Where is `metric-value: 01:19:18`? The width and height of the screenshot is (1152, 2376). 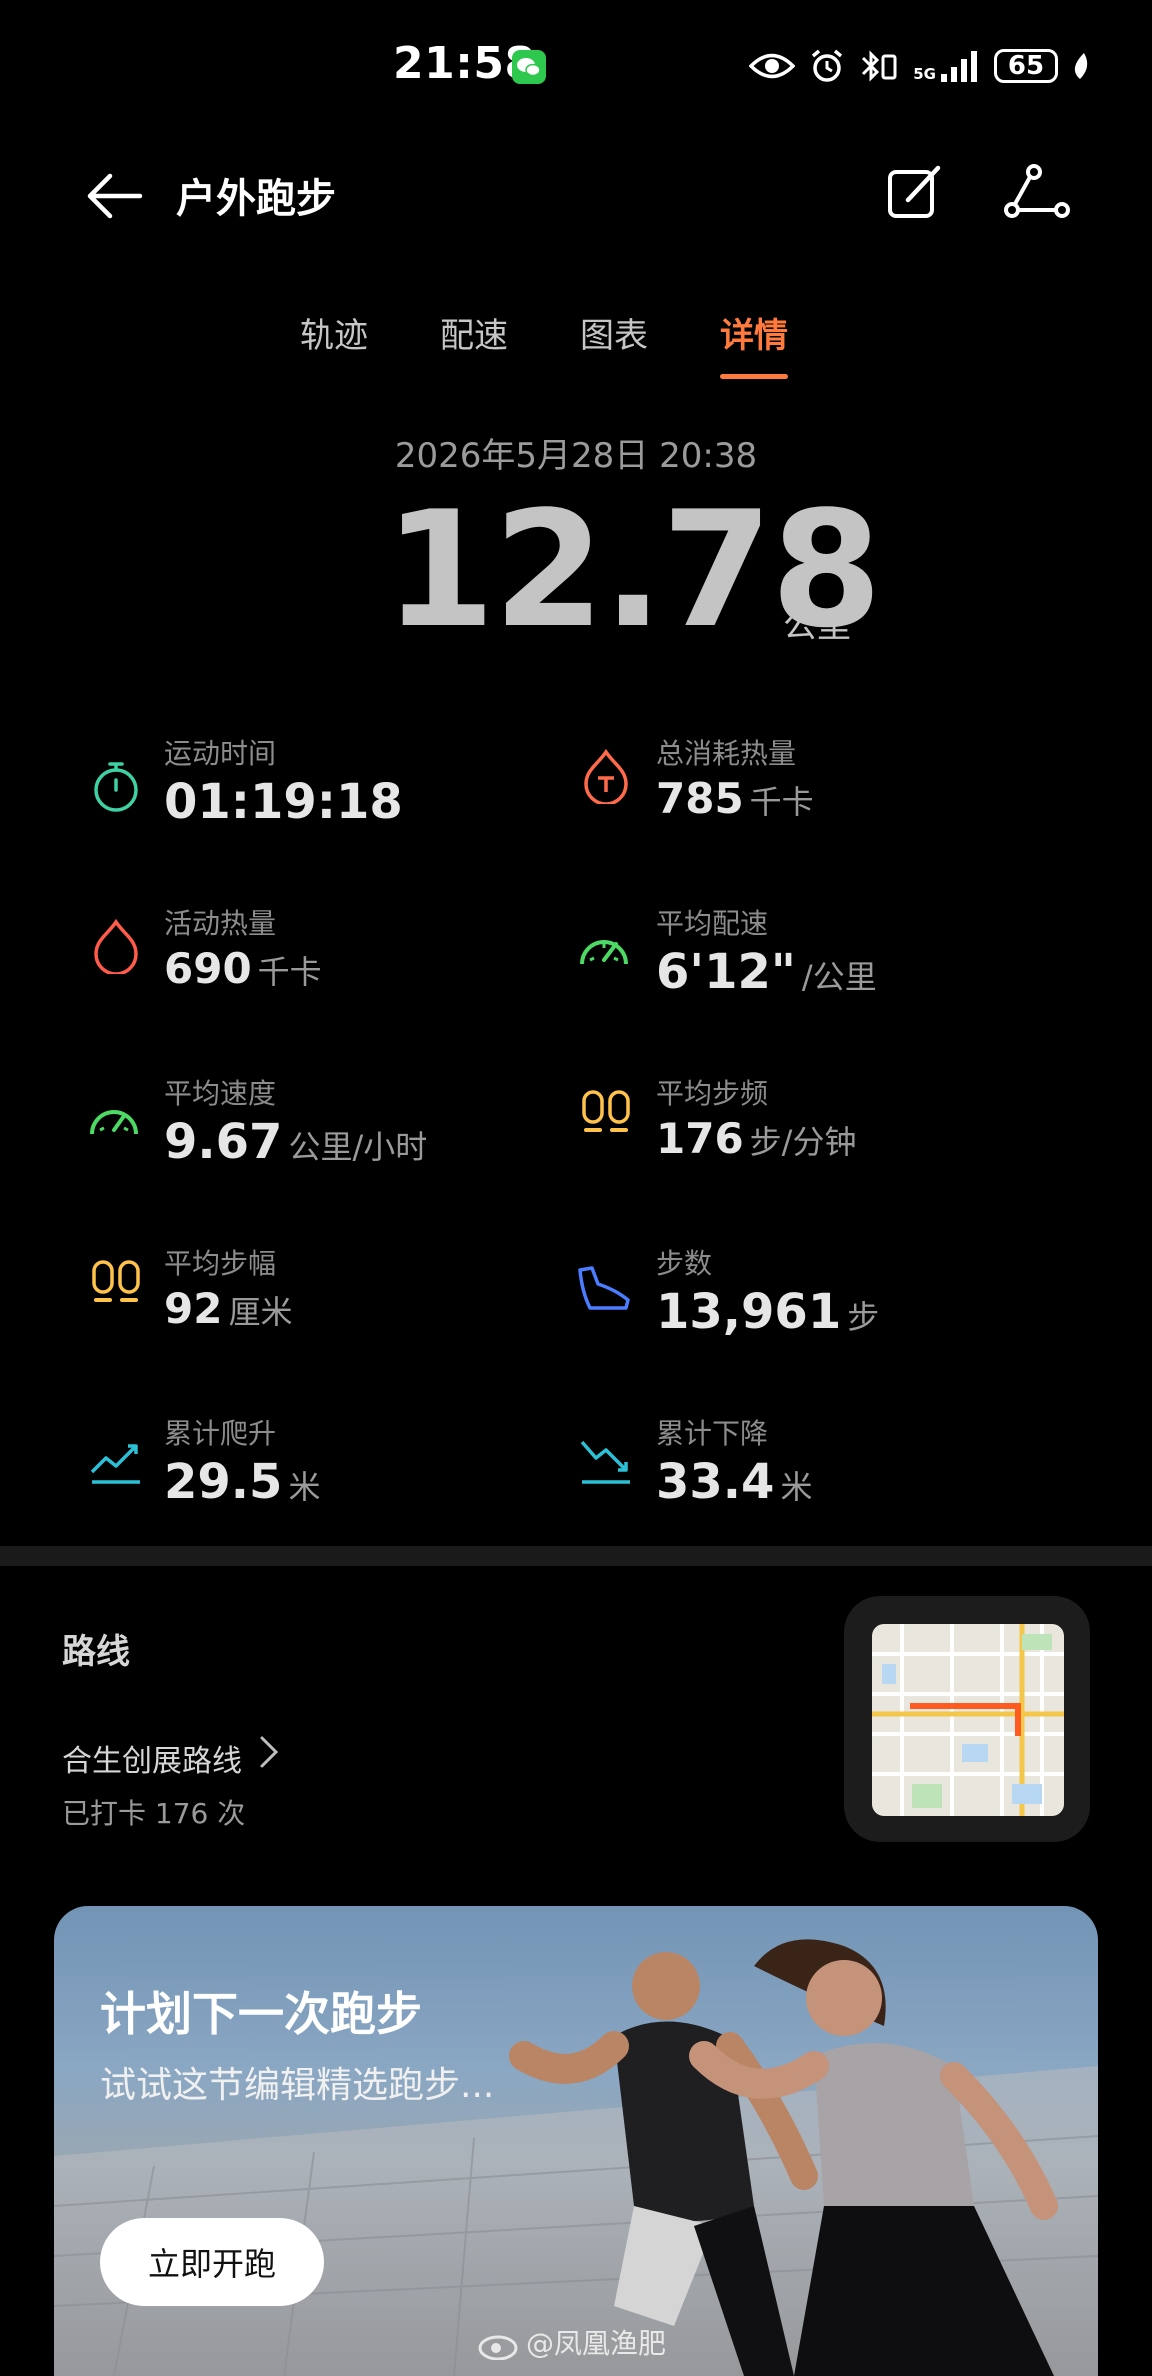
metric-value: 01:19:18 is located at coordinates (283, 802).